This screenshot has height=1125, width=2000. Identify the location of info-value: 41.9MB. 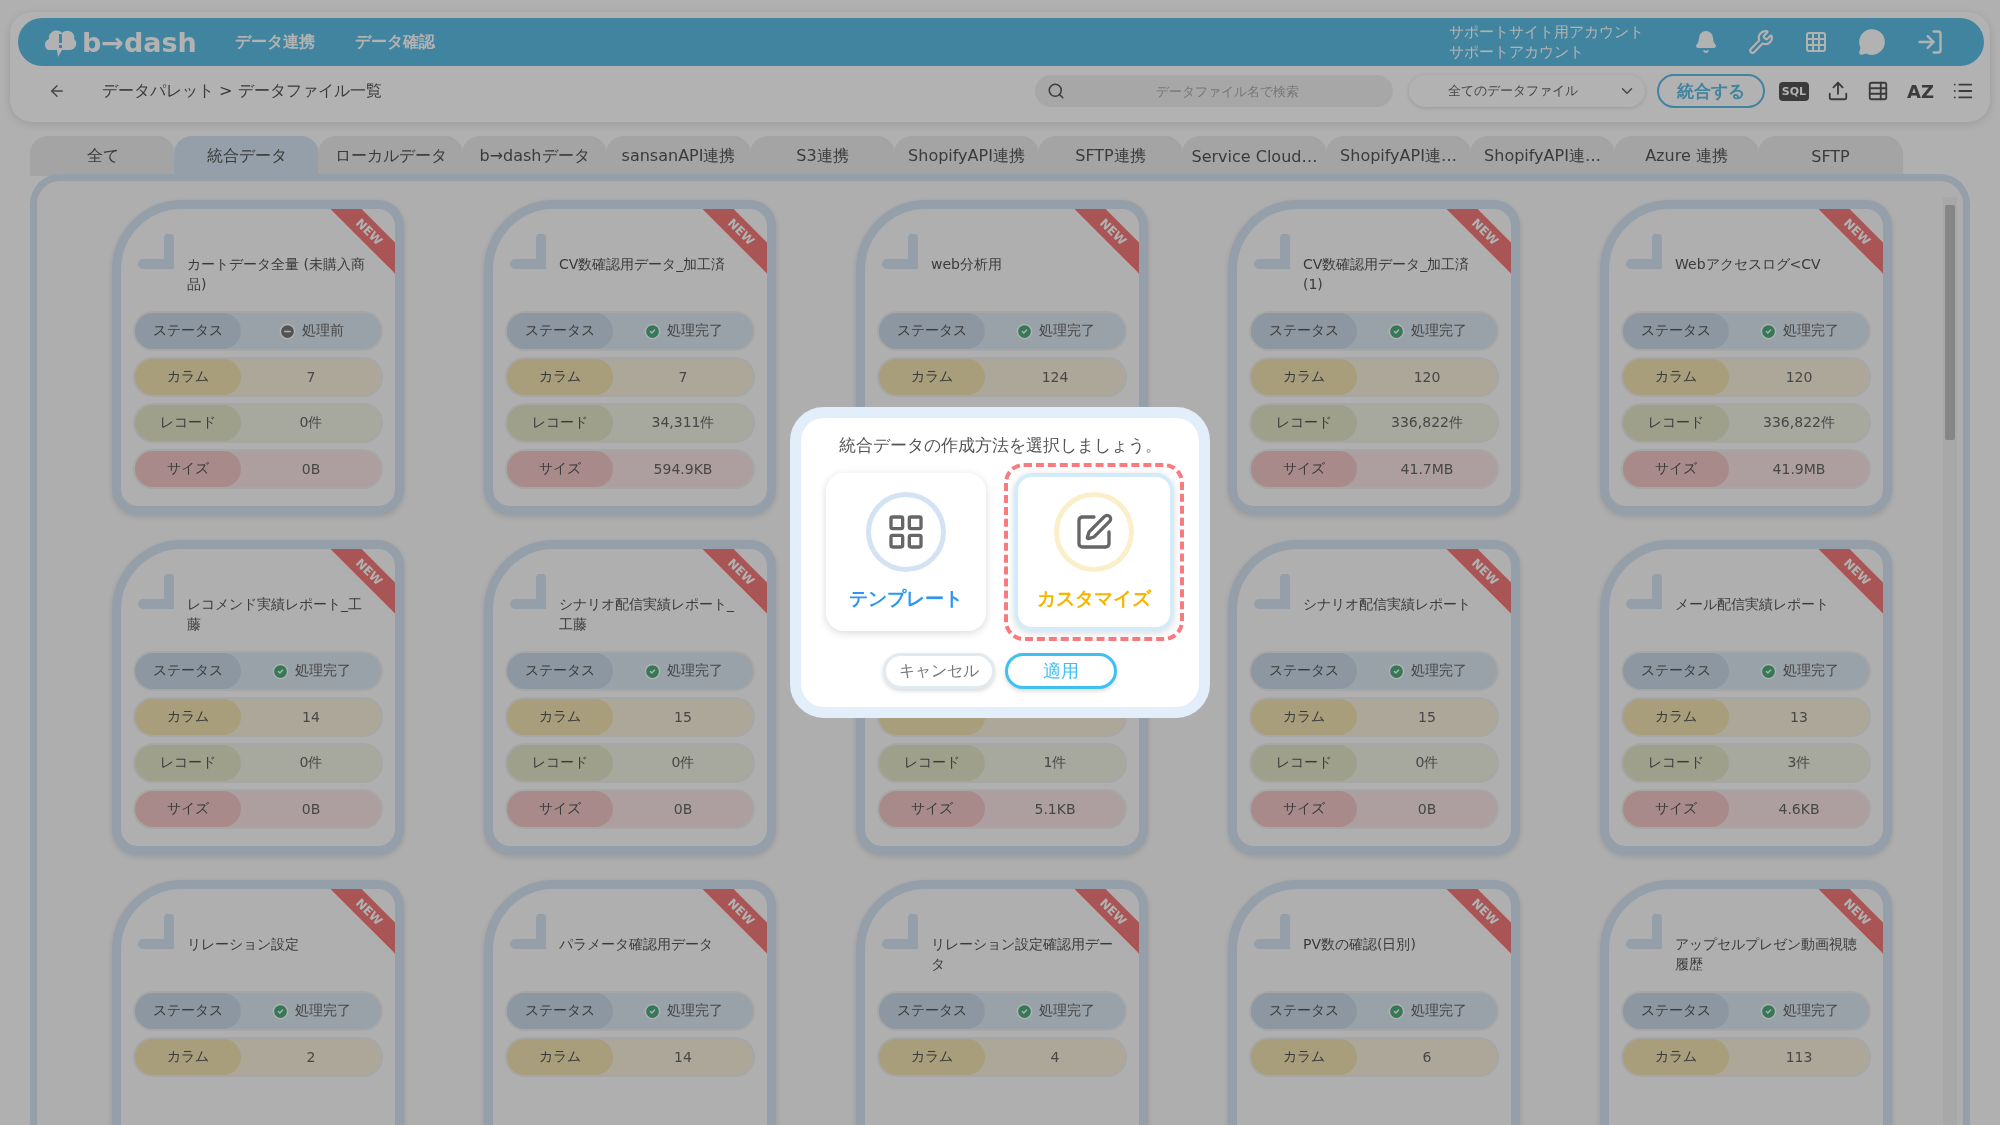
(1799, 469).